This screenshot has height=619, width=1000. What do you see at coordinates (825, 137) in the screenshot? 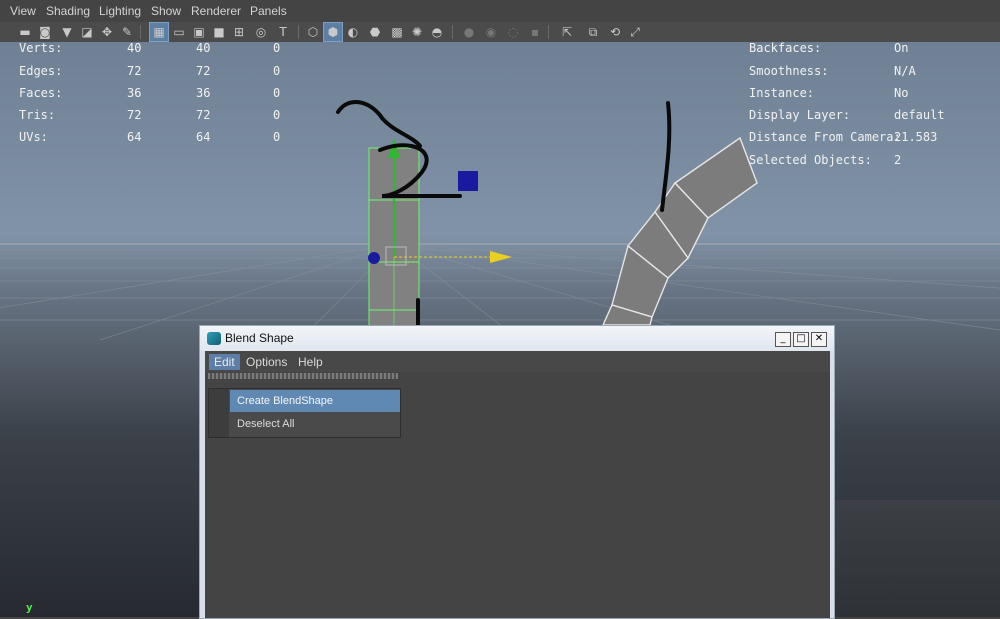
I see `hud-label: Distance From Camera:` at bounding box center [825, 137].